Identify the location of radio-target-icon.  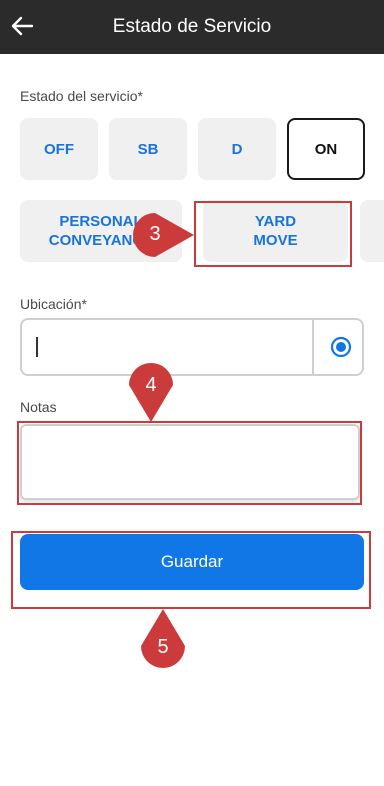
(341, 347).